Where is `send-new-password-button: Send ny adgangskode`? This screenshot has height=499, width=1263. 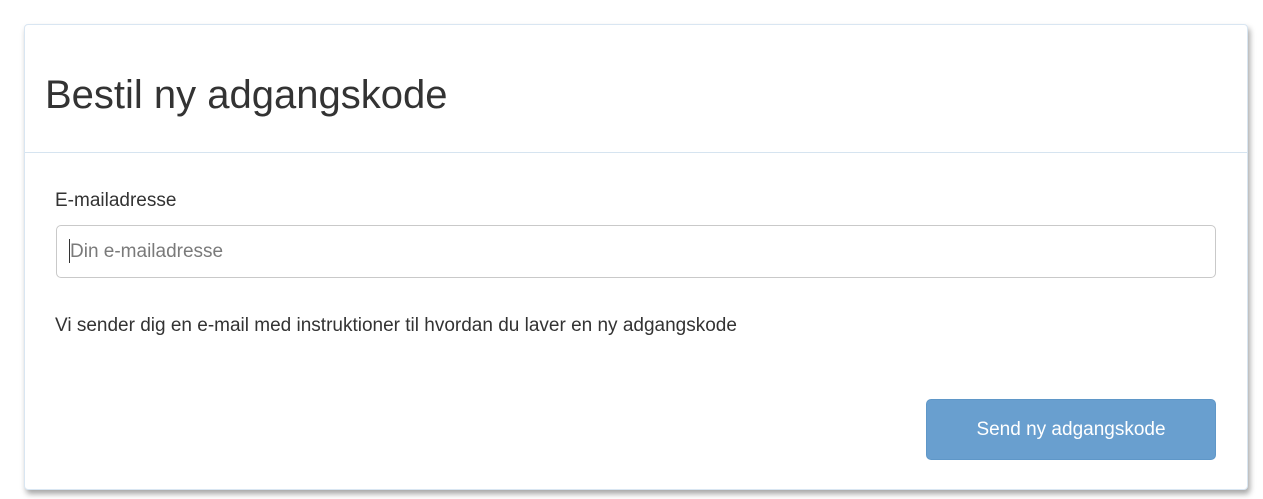
send-new-password-button: Send ny adgangskode is located at coordinates (1071, 429).